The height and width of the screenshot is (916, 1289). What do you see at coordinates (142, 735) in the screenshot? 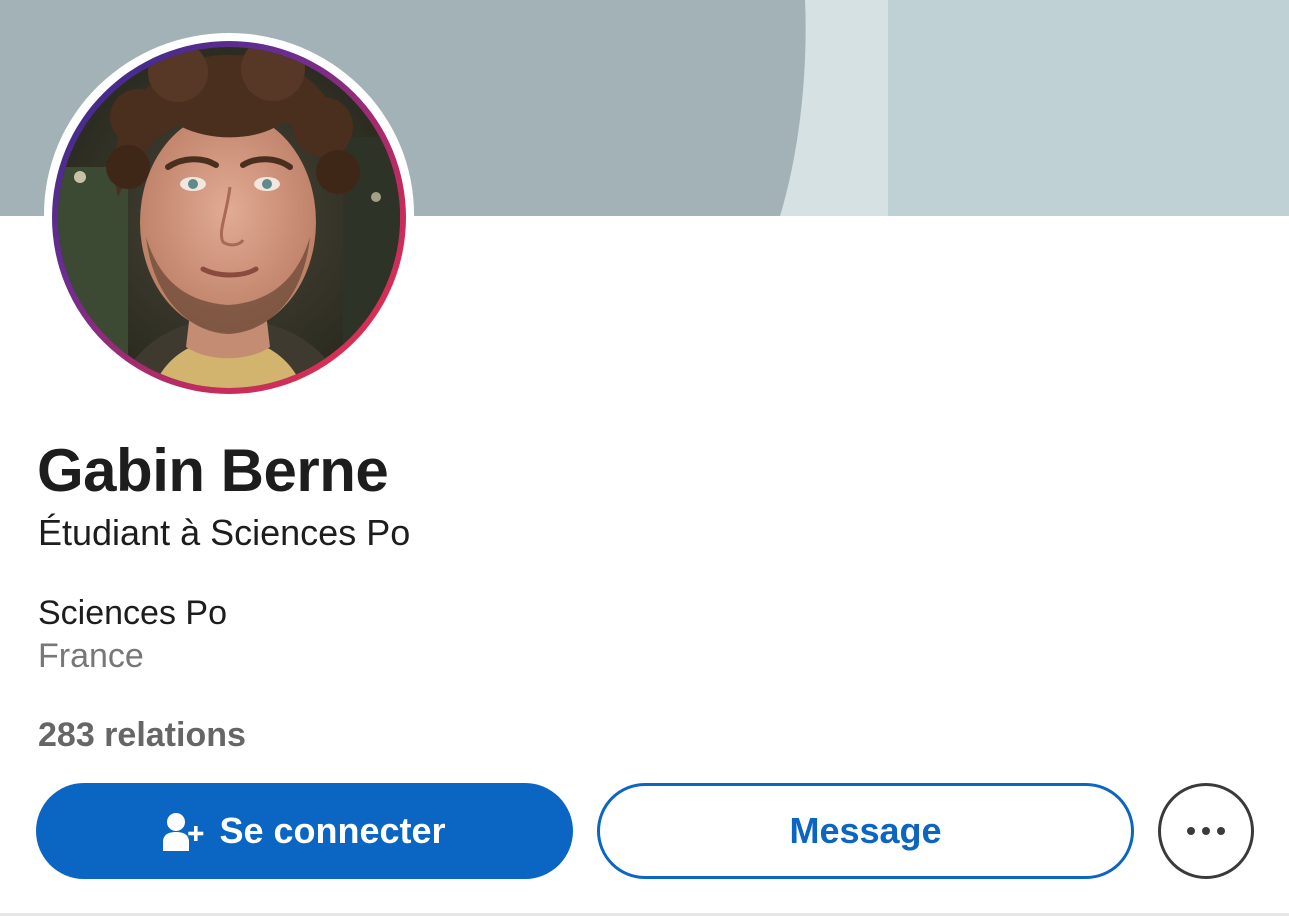
I see `connections-count: 283 relations` at bounding box center [142, 735].